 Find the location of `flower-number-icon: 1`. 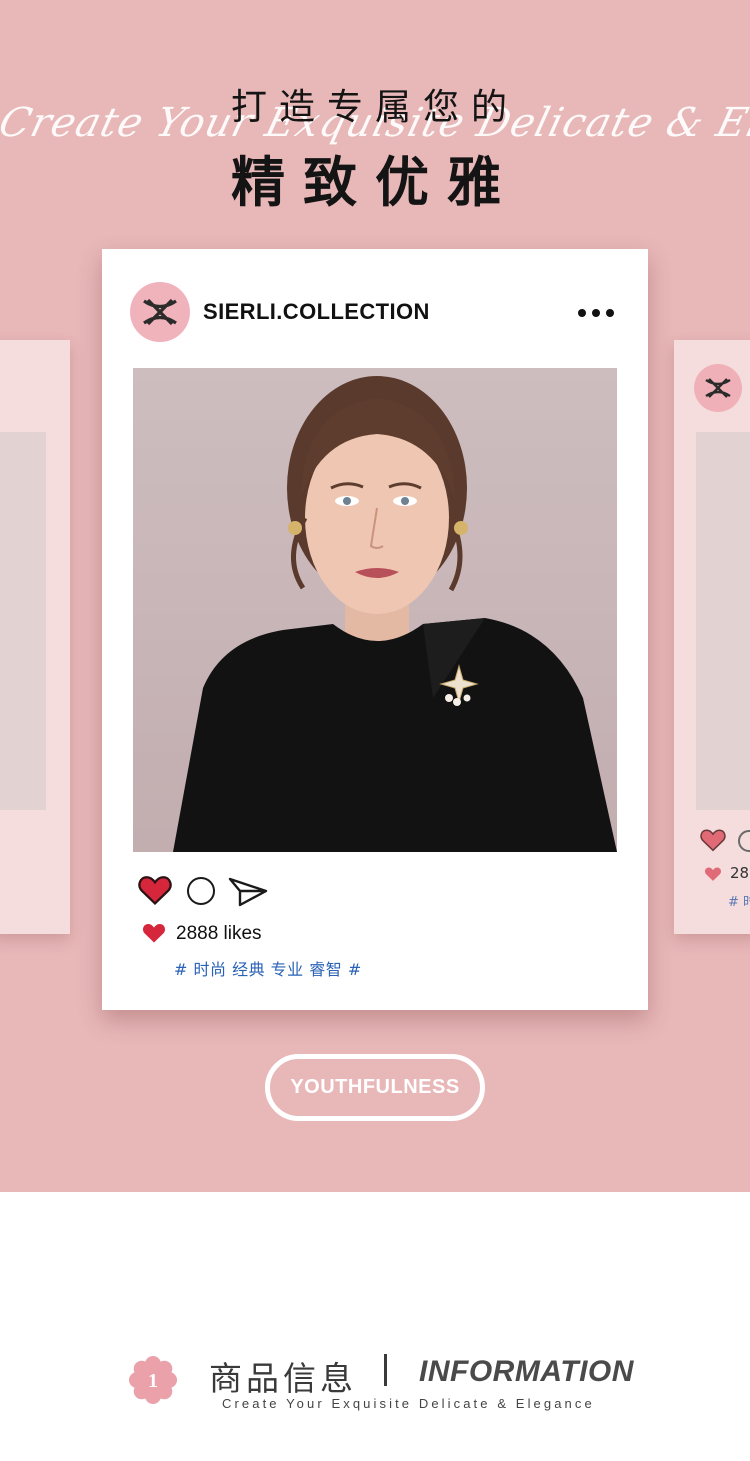

flower-number-icon: 1 is located at coordinates (153, 1380).